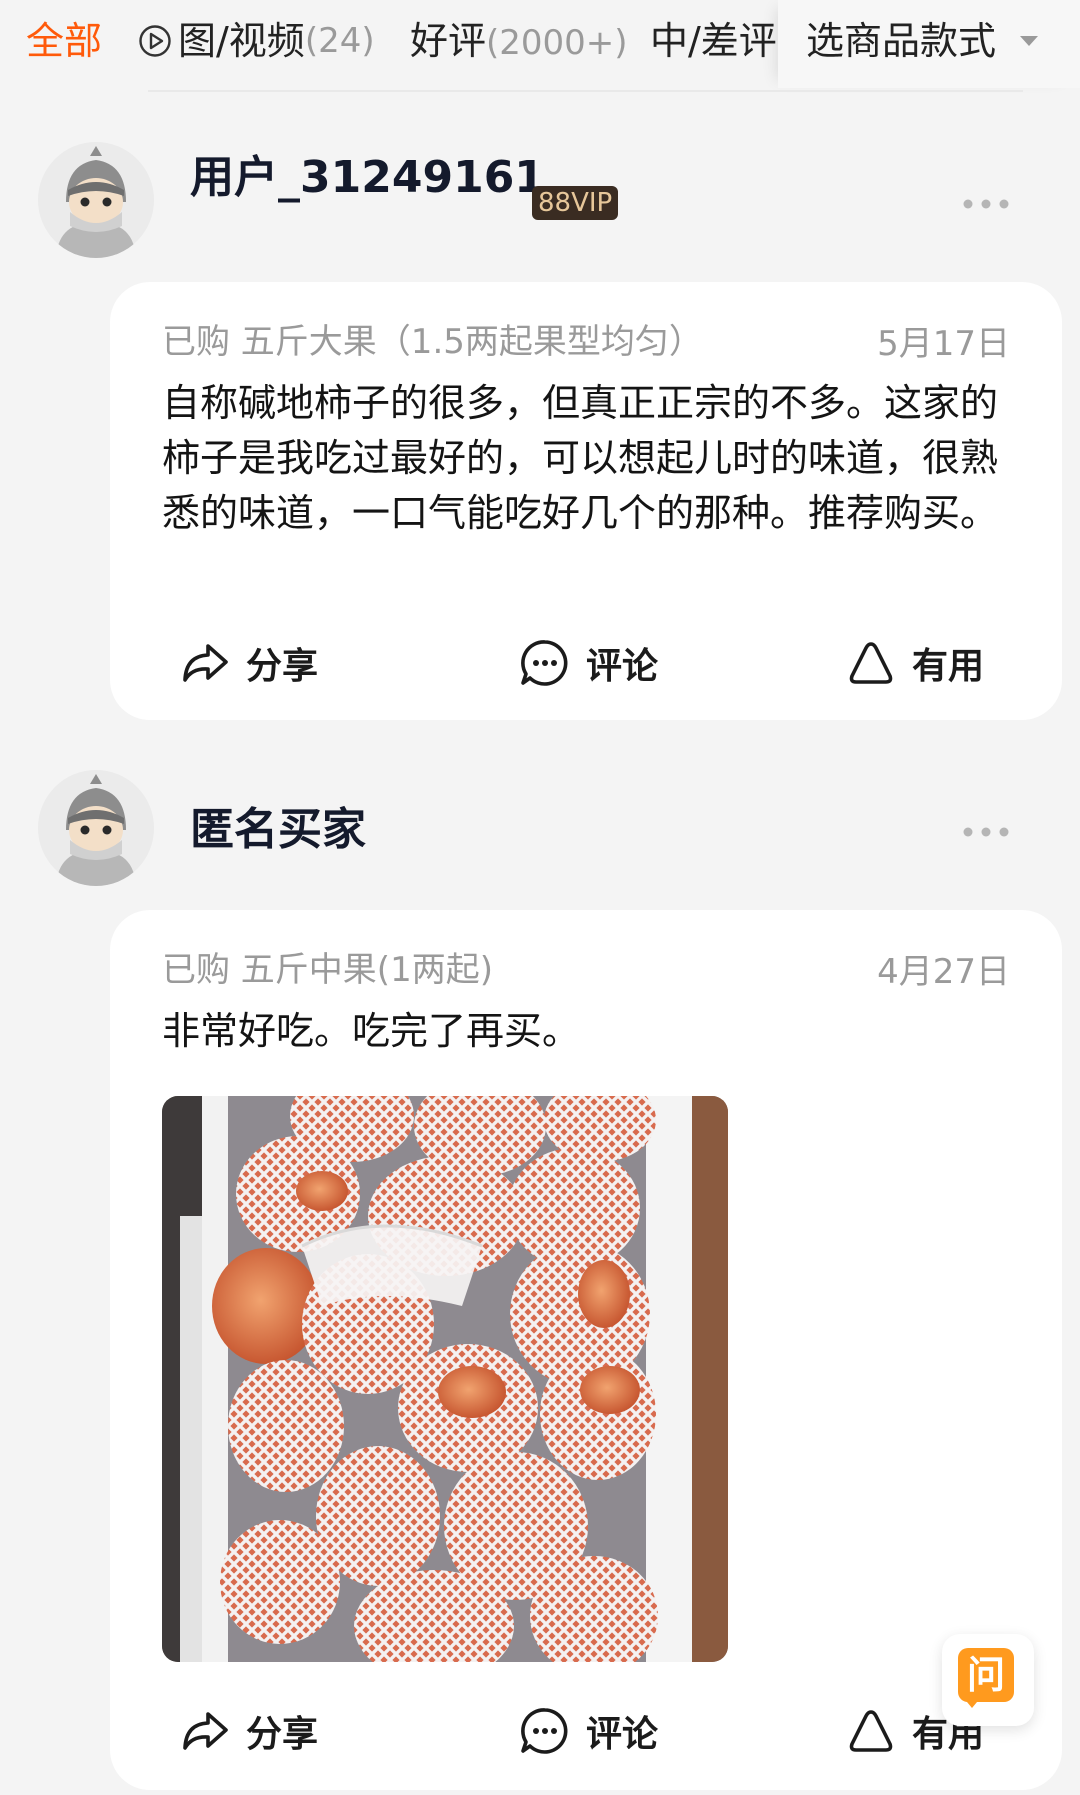  I want to click on username-text: 用户_31249161, so click(367, 177).